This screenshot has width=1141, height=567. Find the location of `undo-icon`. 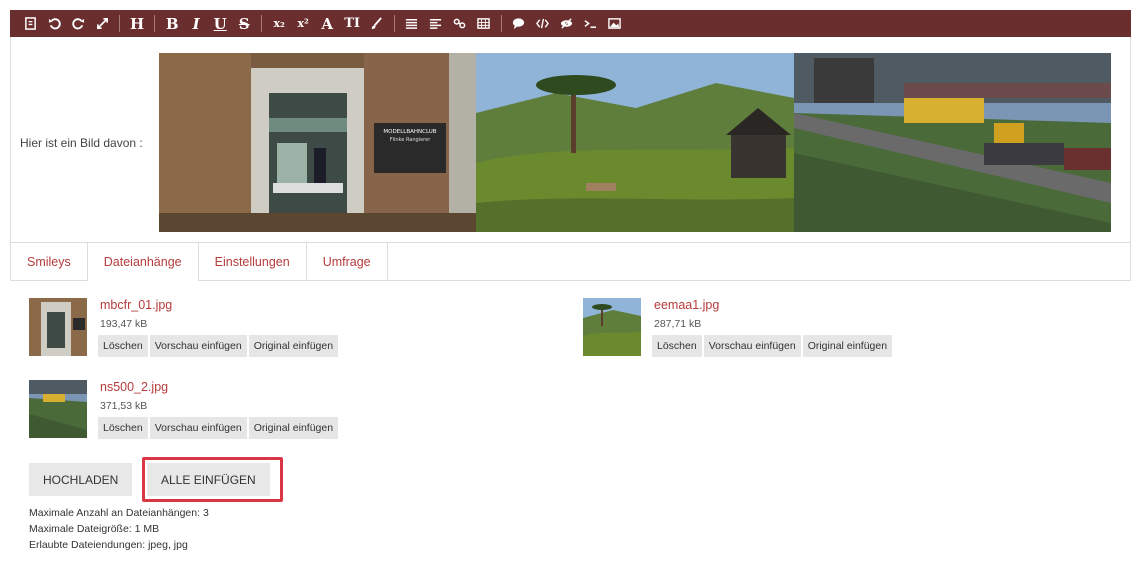

undo-icon is located at coordinates (54, 23).